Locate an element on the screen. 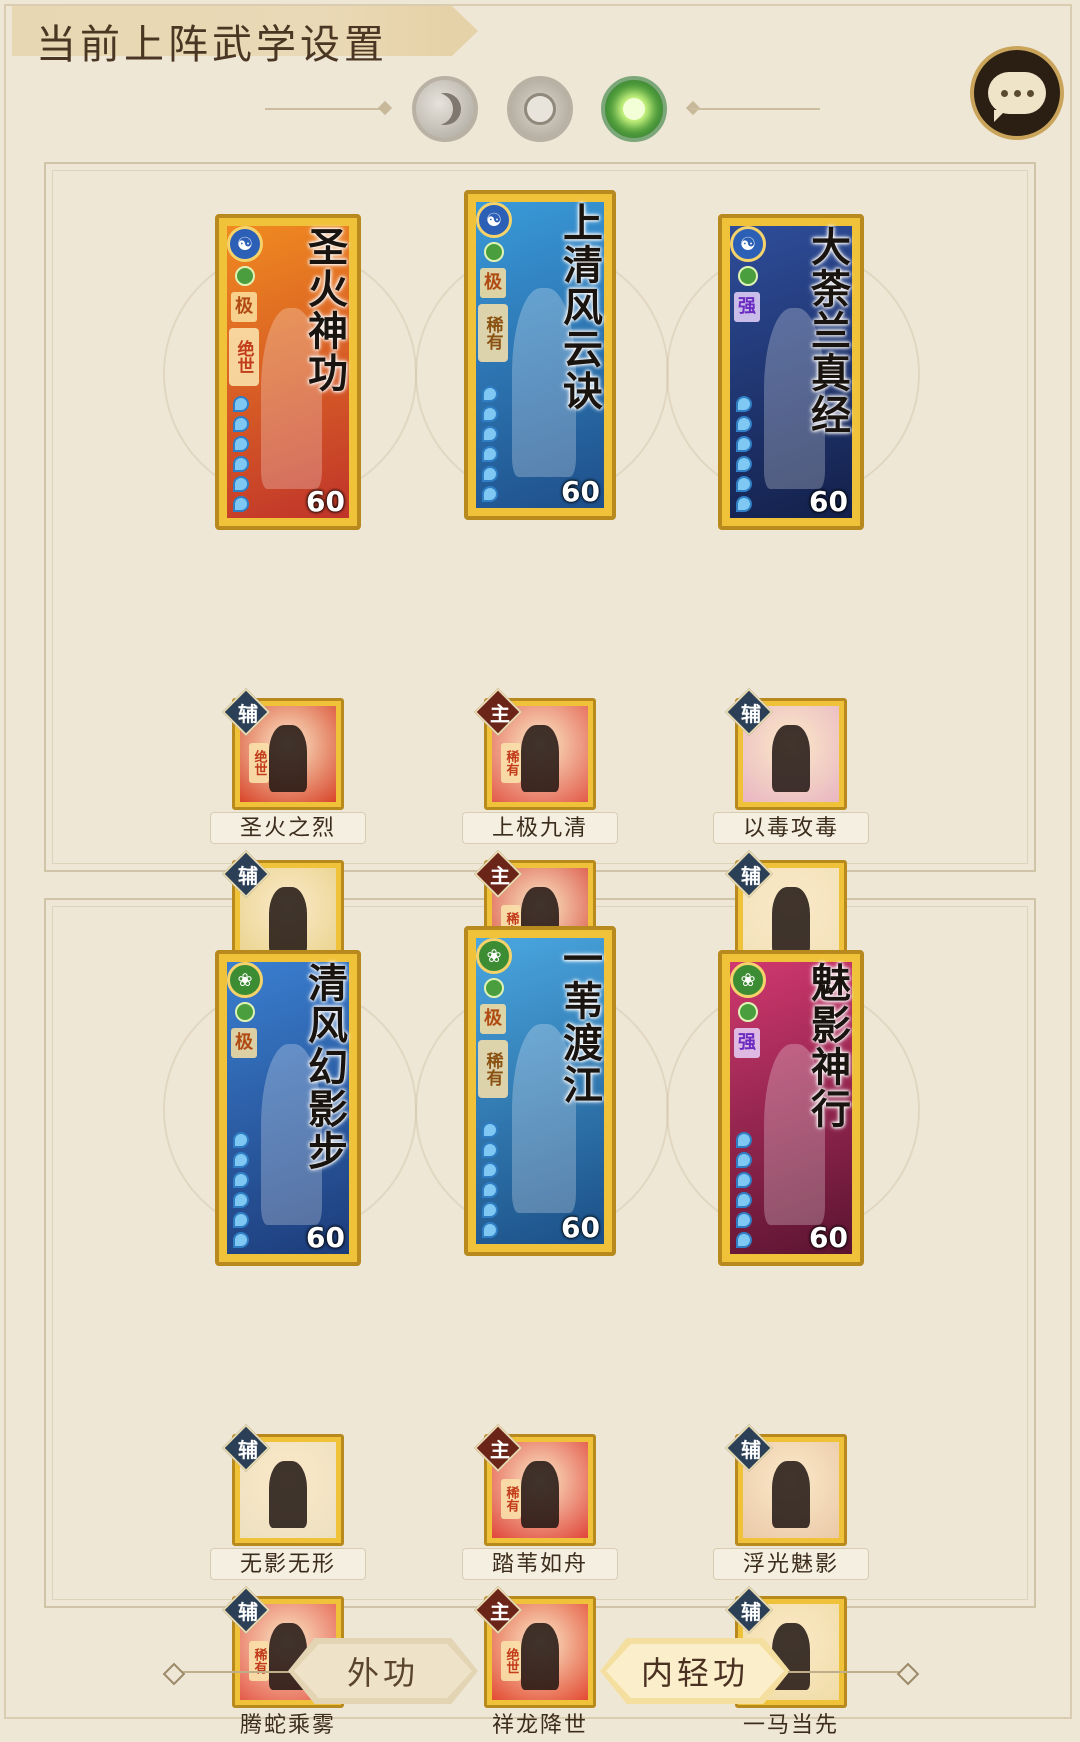  tab-label: 内轻功 is located at coordinates (694, 1673).